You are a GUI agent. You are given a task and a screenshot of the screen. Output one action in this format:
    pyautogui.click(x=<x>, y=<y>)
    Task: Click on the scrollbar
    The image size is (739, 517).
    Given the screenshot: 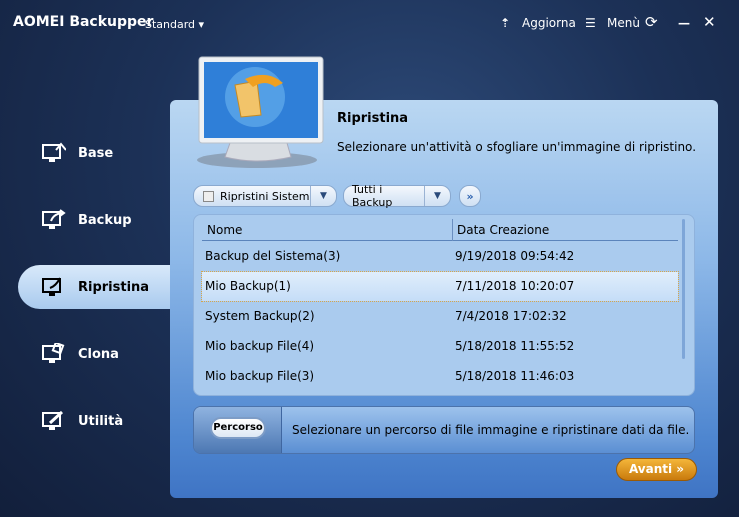 What is the action you would take?
    pyautogui.click(x=683, y=289)
    